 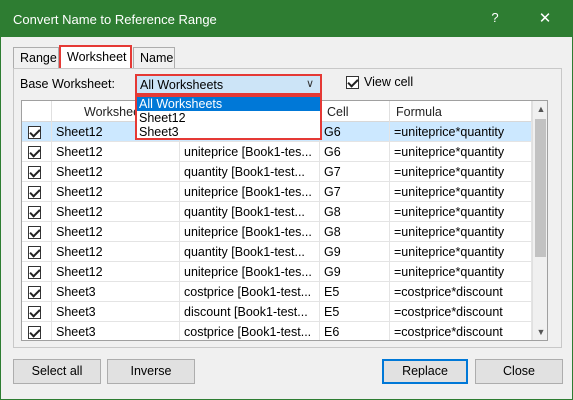 I want to click on view-cell-checkbox, so click(x=352, y=83).